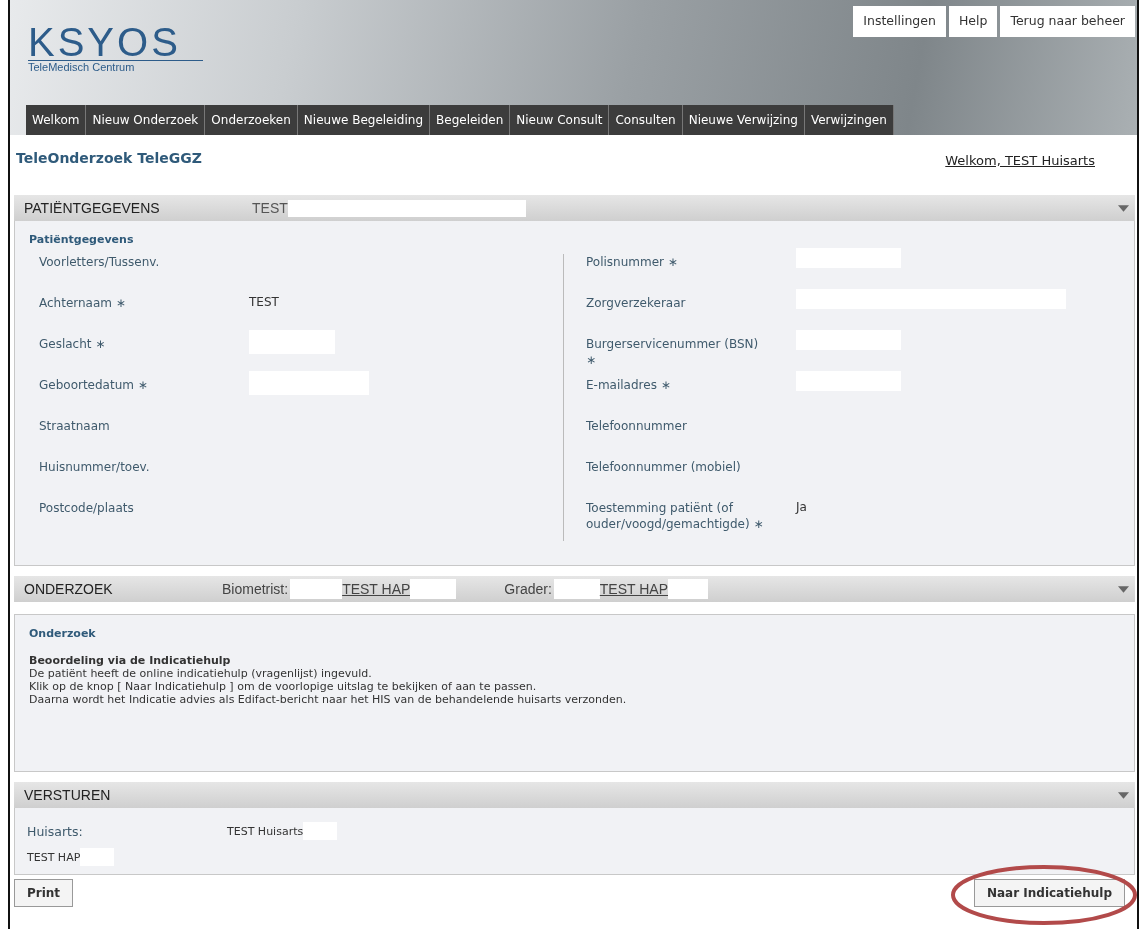 The width and height of the screenshot is (1147, 929). I want to click on field-label: Huisnummer/toev., so click(95, 467).